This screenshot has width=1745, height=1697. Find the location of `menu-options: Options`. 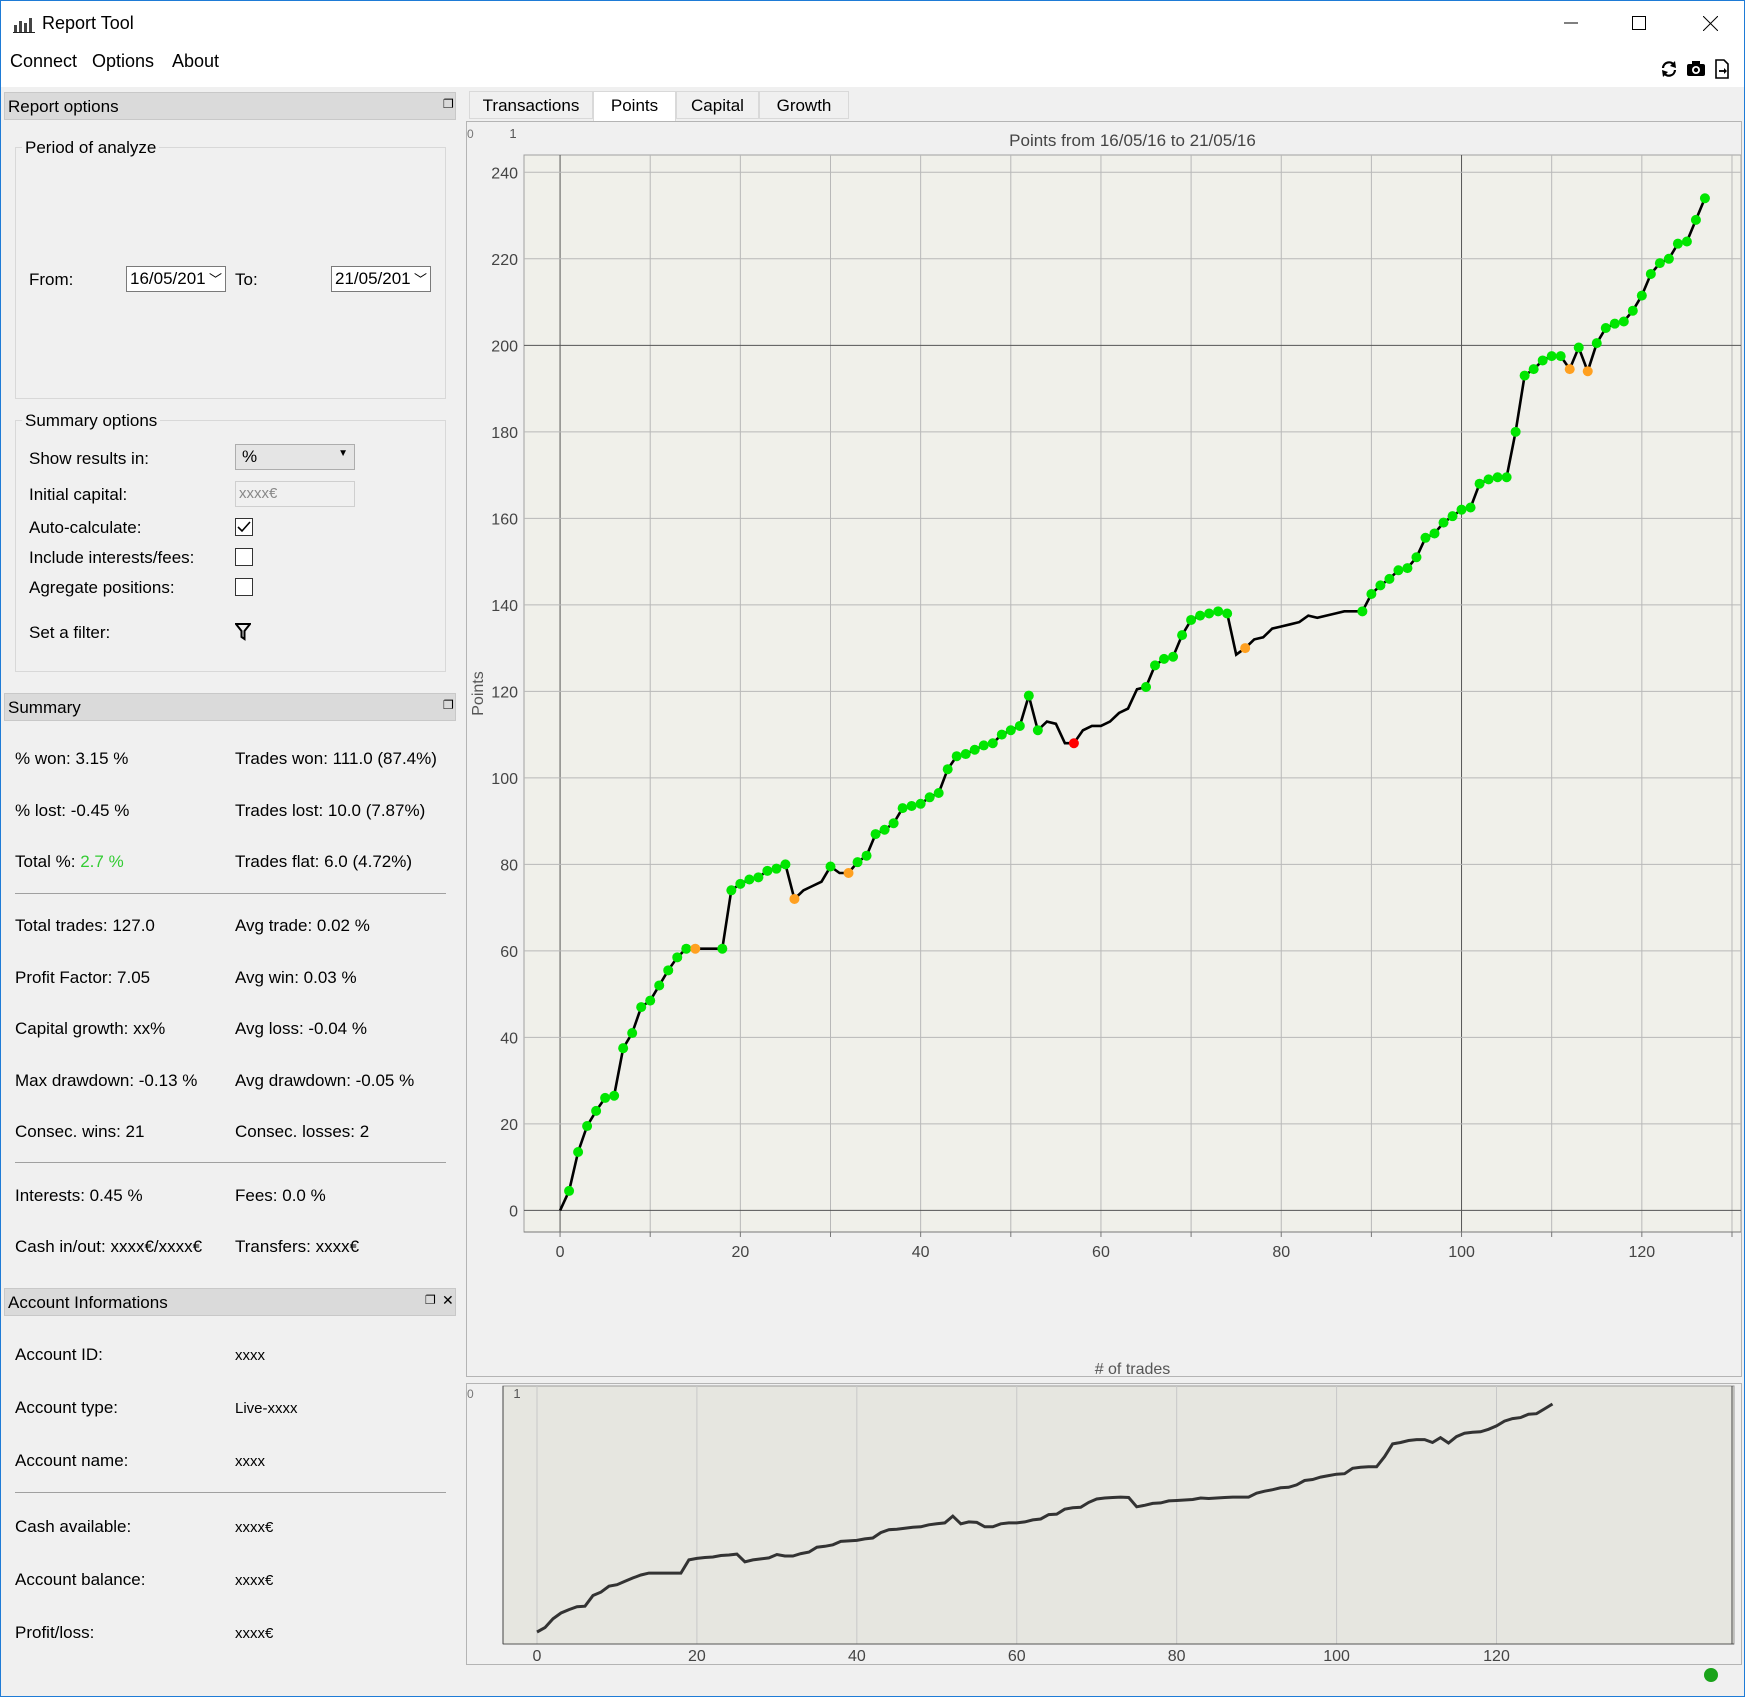

menu-options: Options is located at coordinates (123, 61).